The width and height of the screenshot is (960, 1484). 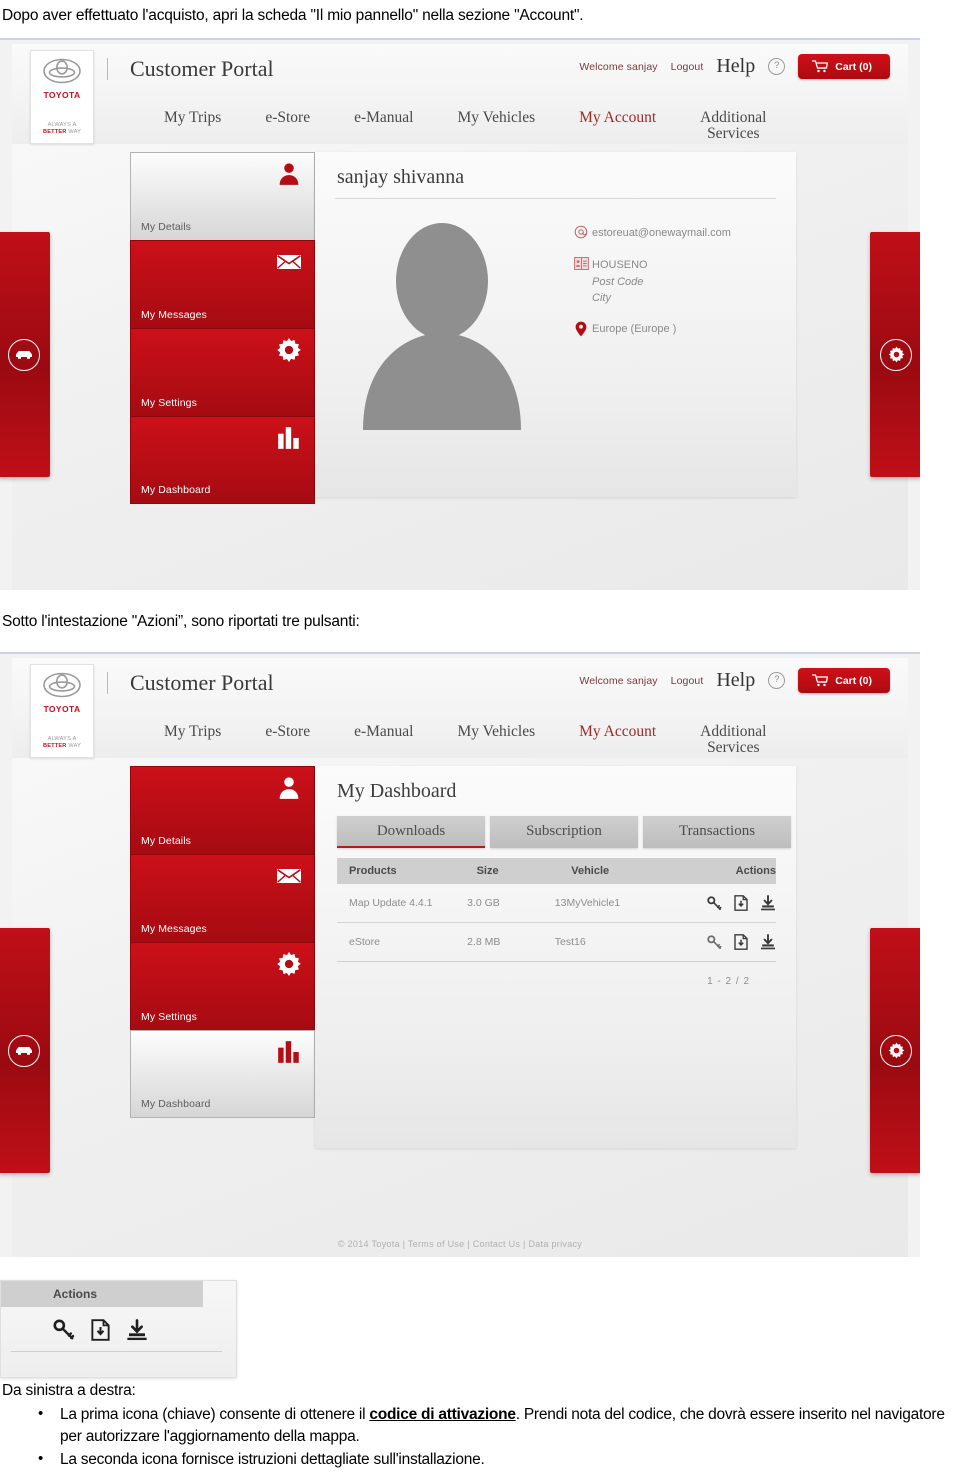 What do you see at coordinates (601, 298) in the screenshot?
I see `address-line3: City` at bounding box center [601, 298].